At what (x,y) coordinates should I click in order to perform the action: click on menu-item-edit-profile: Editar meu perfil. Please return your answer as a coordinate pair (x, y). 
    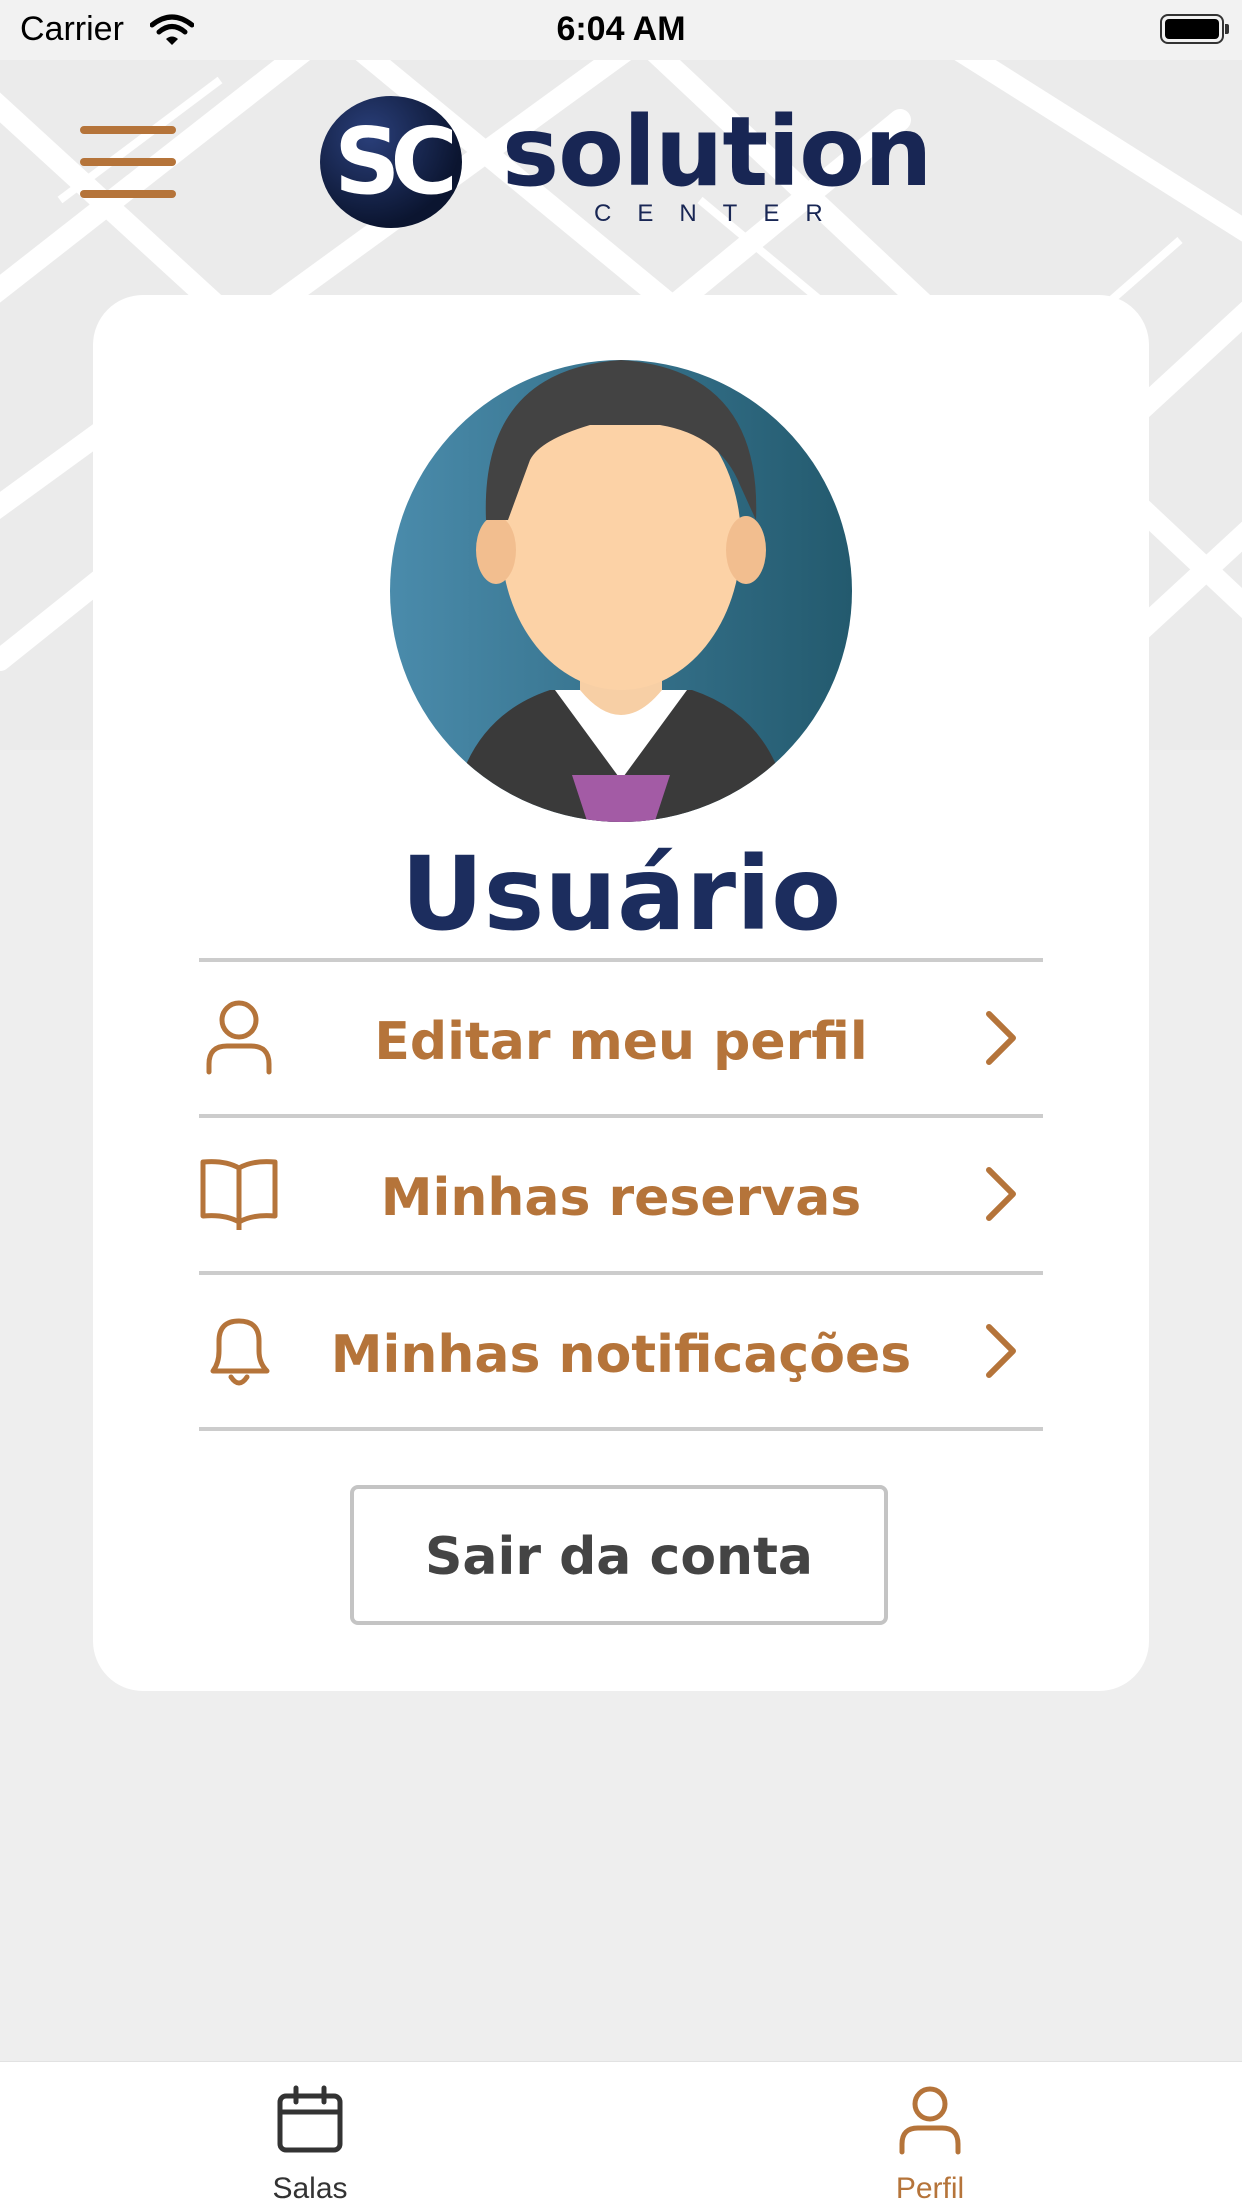
    Looking at the image, I should click on (621, 1037).